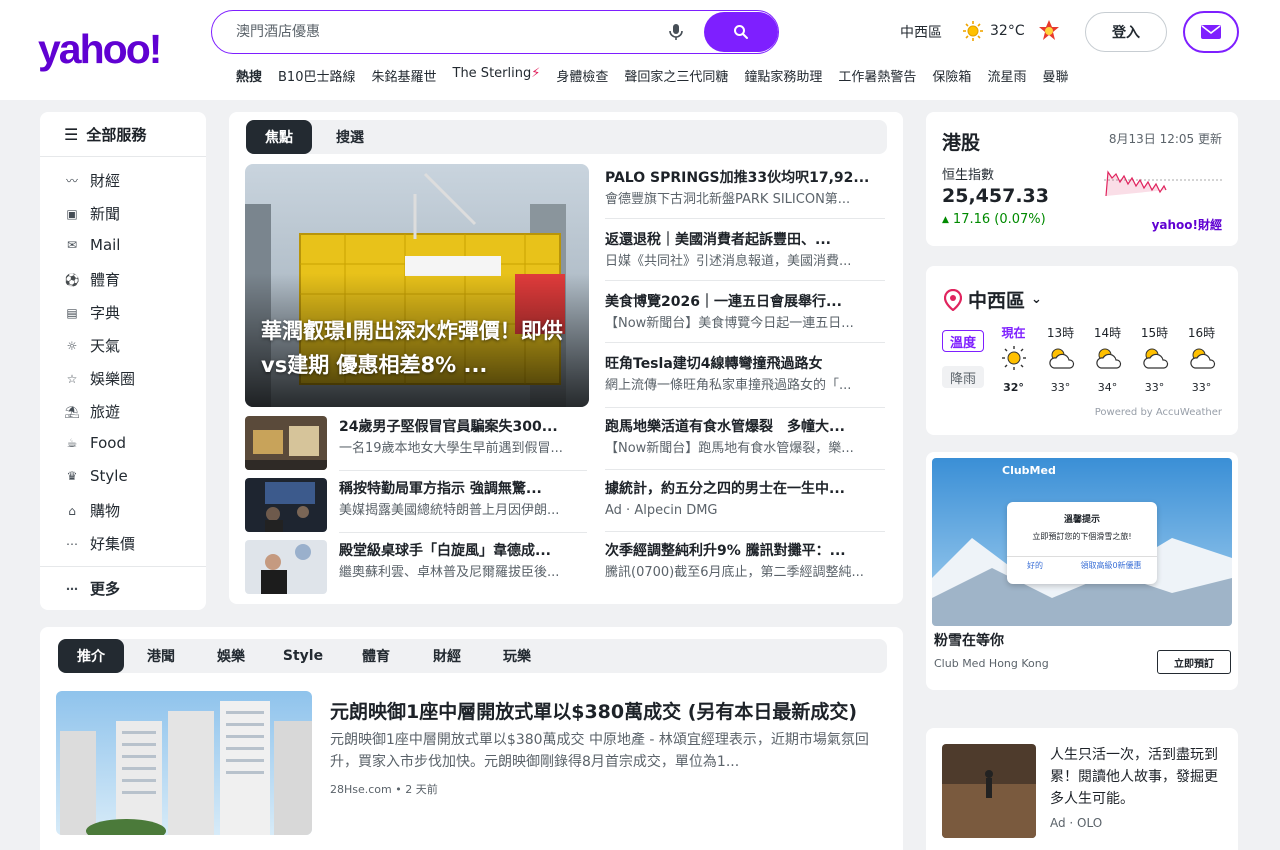 Image resolution: width=1280 pixels, height=850 pixels. Describe the element at coordinates (610, 710) in the screenshot. I see `feed-story-title: 元朗映御1座中層開放式單以$380萬成交 (另有本日最新成交)` at that location.